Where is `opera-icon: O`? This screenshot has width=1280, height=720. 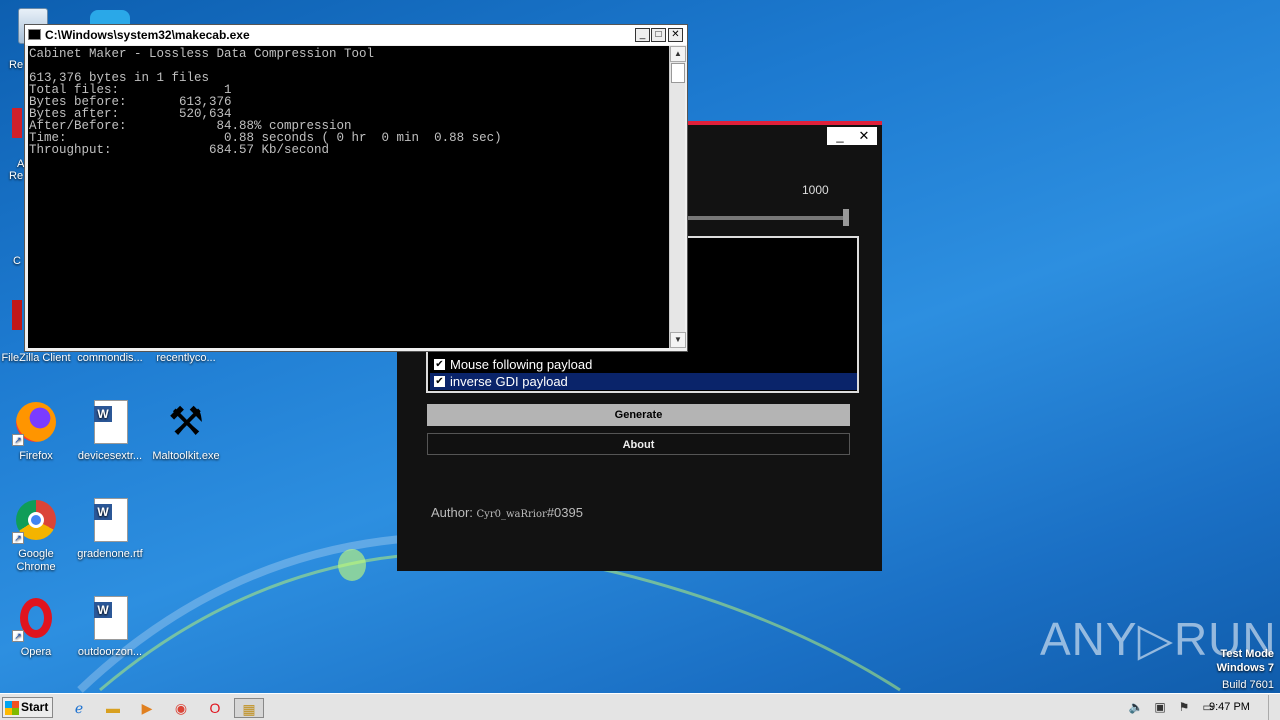 opera-icon: O is located at coordinates (215, 708).